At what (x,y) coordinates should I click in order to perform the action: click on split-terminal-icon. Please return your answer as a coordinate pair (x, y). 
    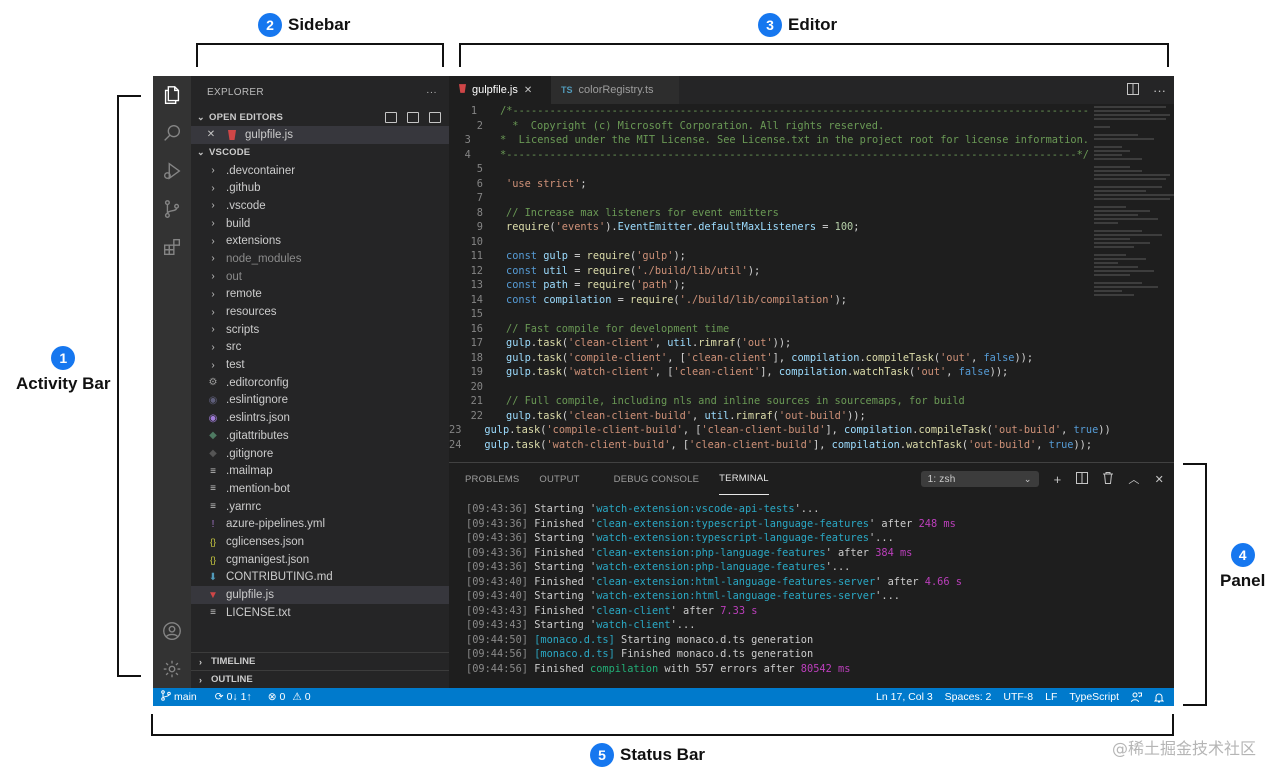
    Looking at the image, I should click on (1082, 479).